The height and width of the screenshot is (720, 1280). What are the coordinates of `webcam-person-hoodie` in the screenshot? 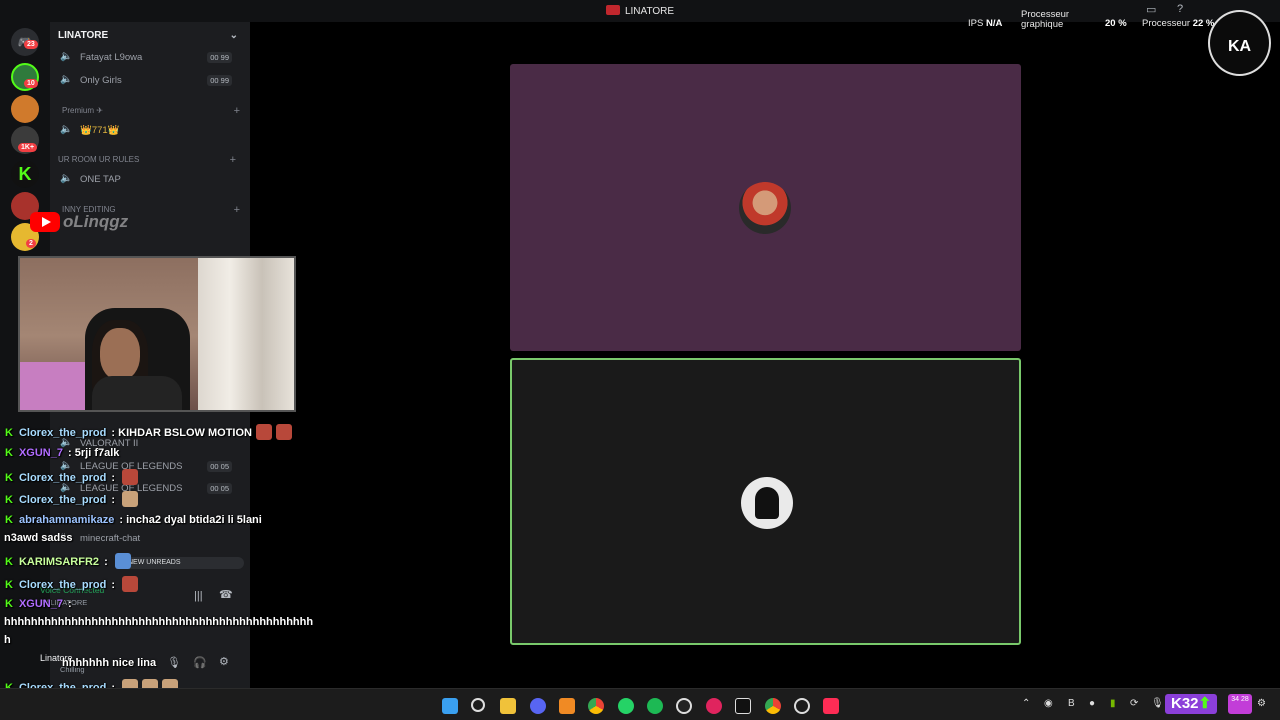 It's located at (137, 393).